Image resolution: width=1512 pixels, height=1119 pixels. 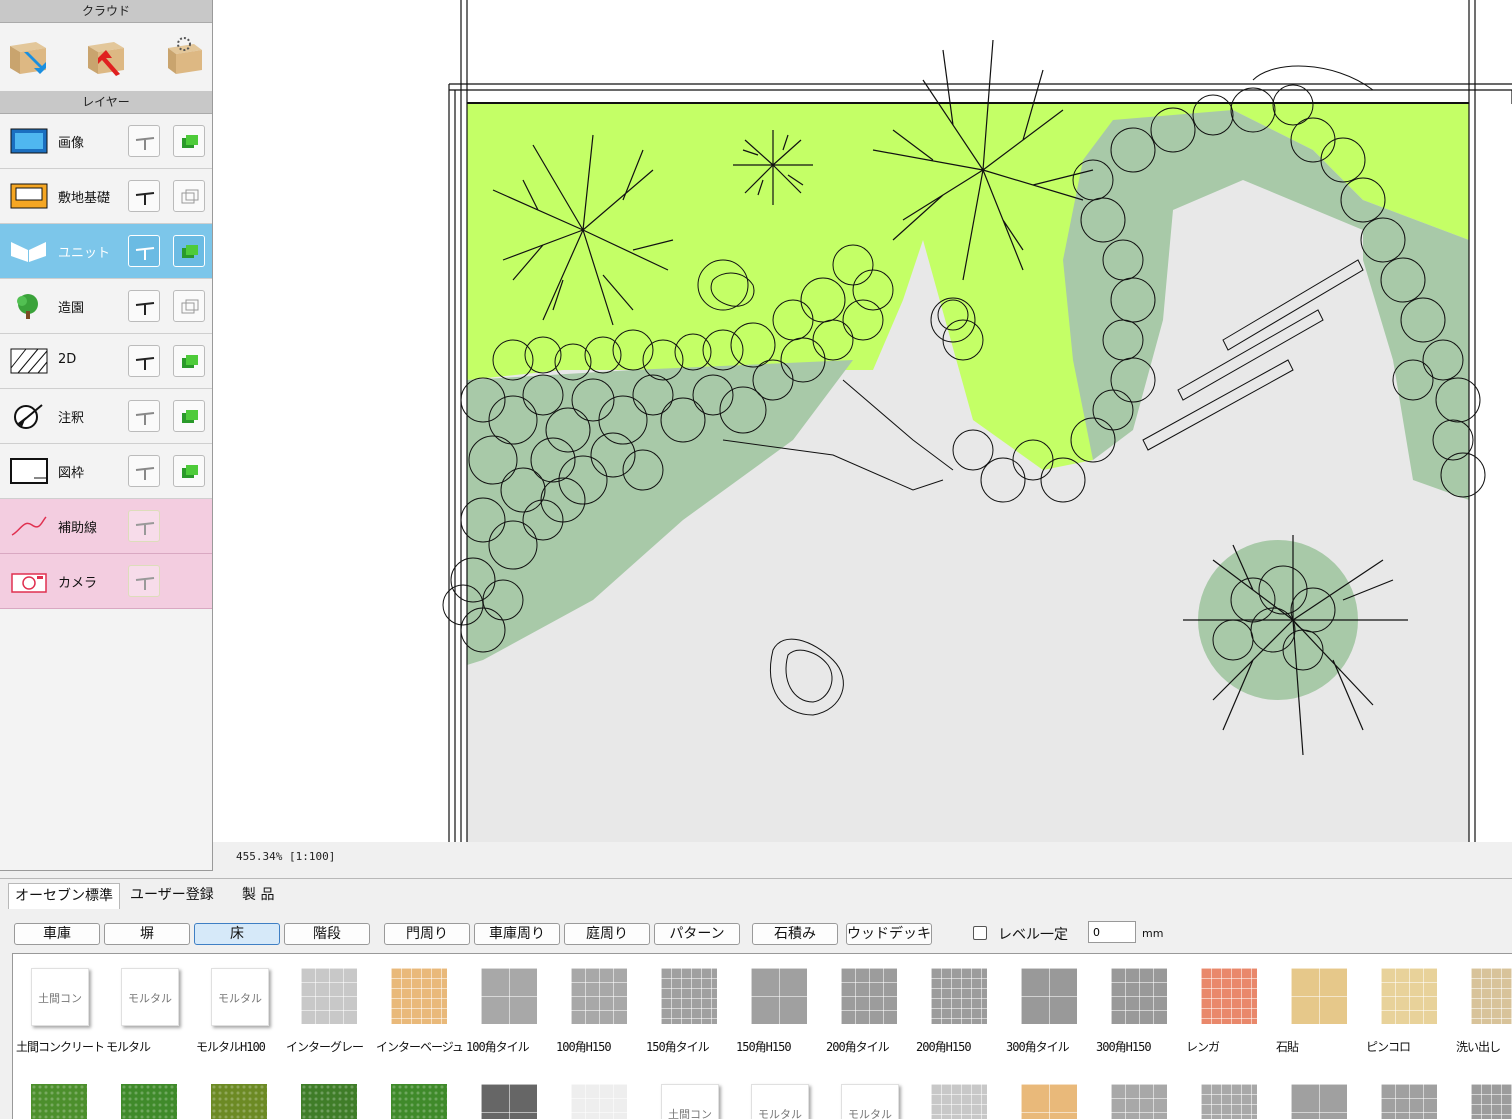 What do you see at coordinates (29, 141) in the screenshot?
I see `image-layer-icon` at bounding box center [29, 141].